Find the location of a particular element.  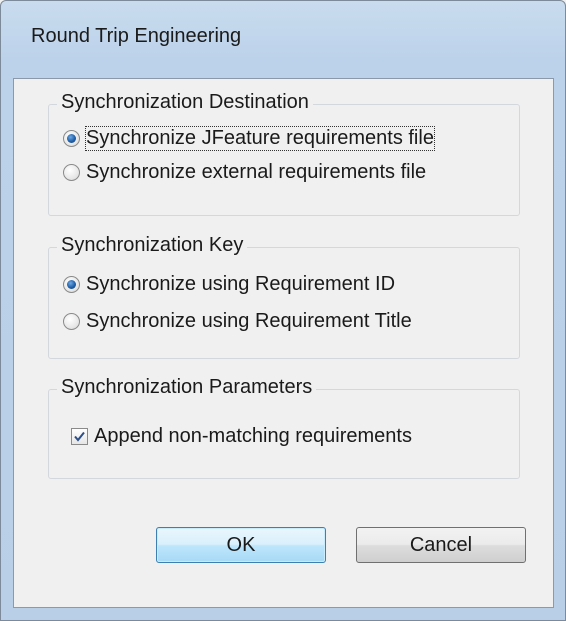

destination-group-legend: Synchronization Destination is located at coordinates (185, 102).